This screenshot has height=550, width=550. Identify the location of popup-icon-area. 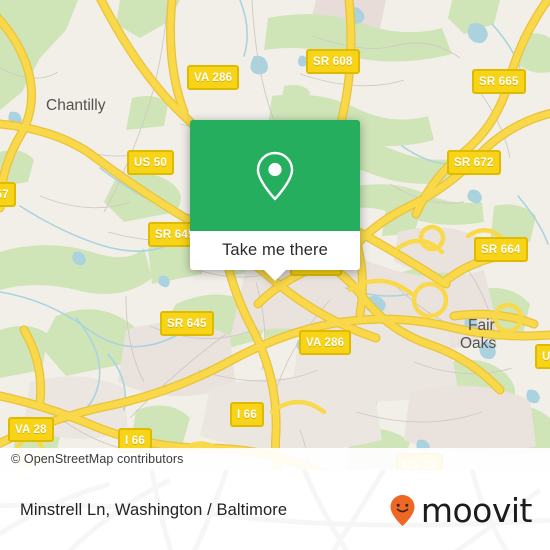
(275, 175).